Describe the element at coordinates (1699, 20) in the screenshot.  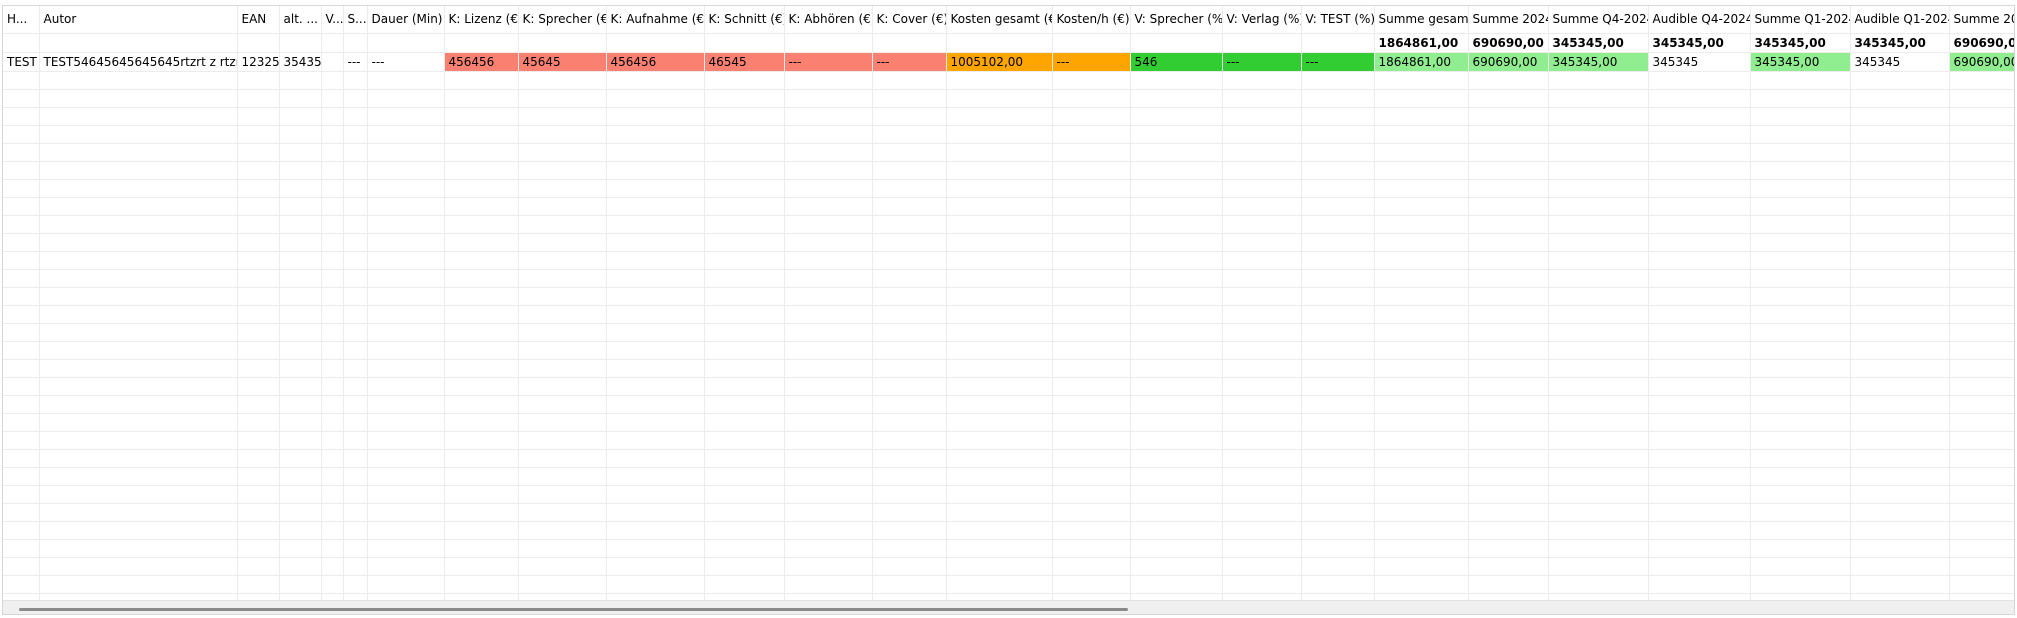
I see `column-header-cell: Audible Q4-2024` at that location.